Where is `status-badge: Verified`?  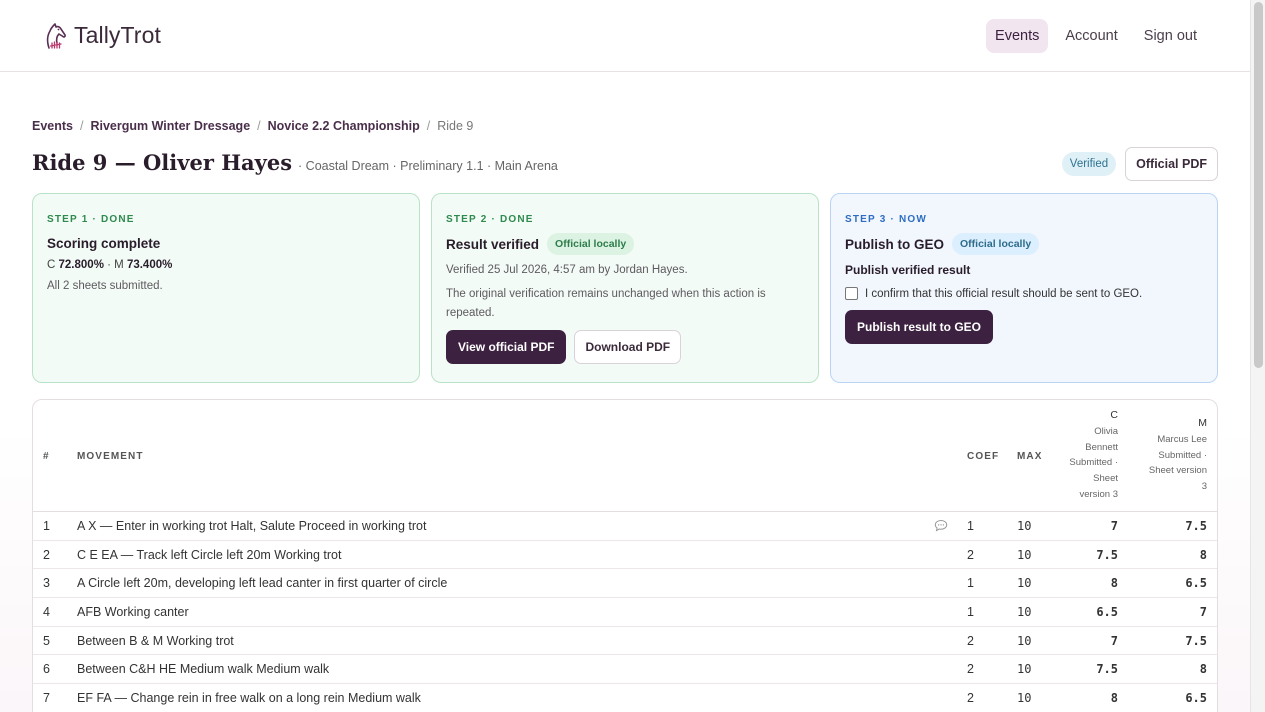
status-badge: Verified is located at coordinates (1089, 164).